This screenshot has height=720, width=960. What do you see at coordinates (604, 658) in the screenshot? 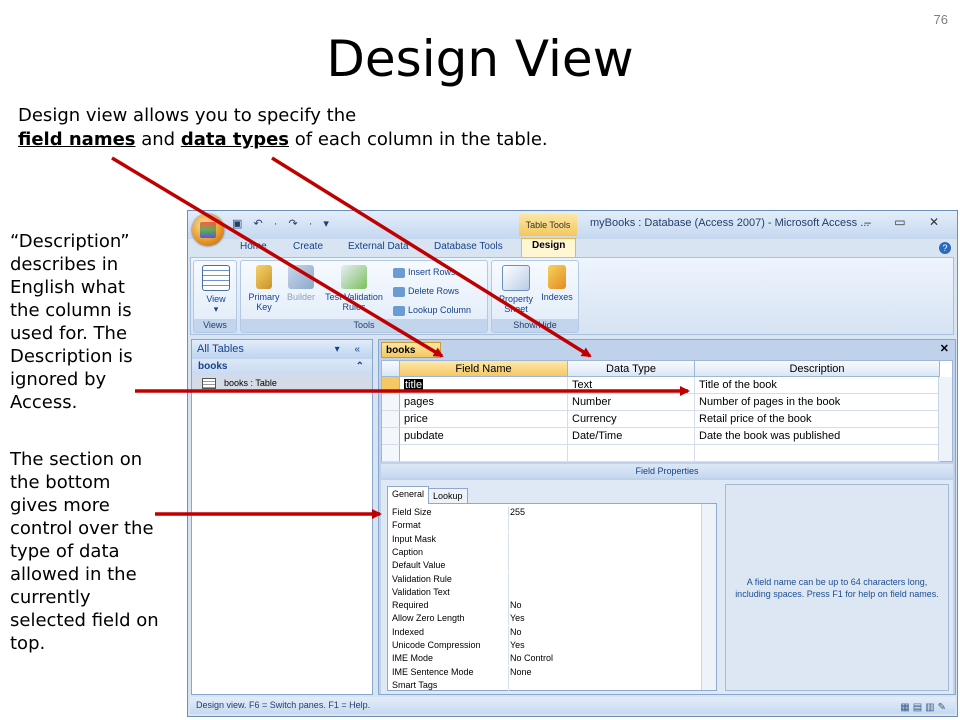
I see `property-value: No Control` at bounding box center [604, 658].